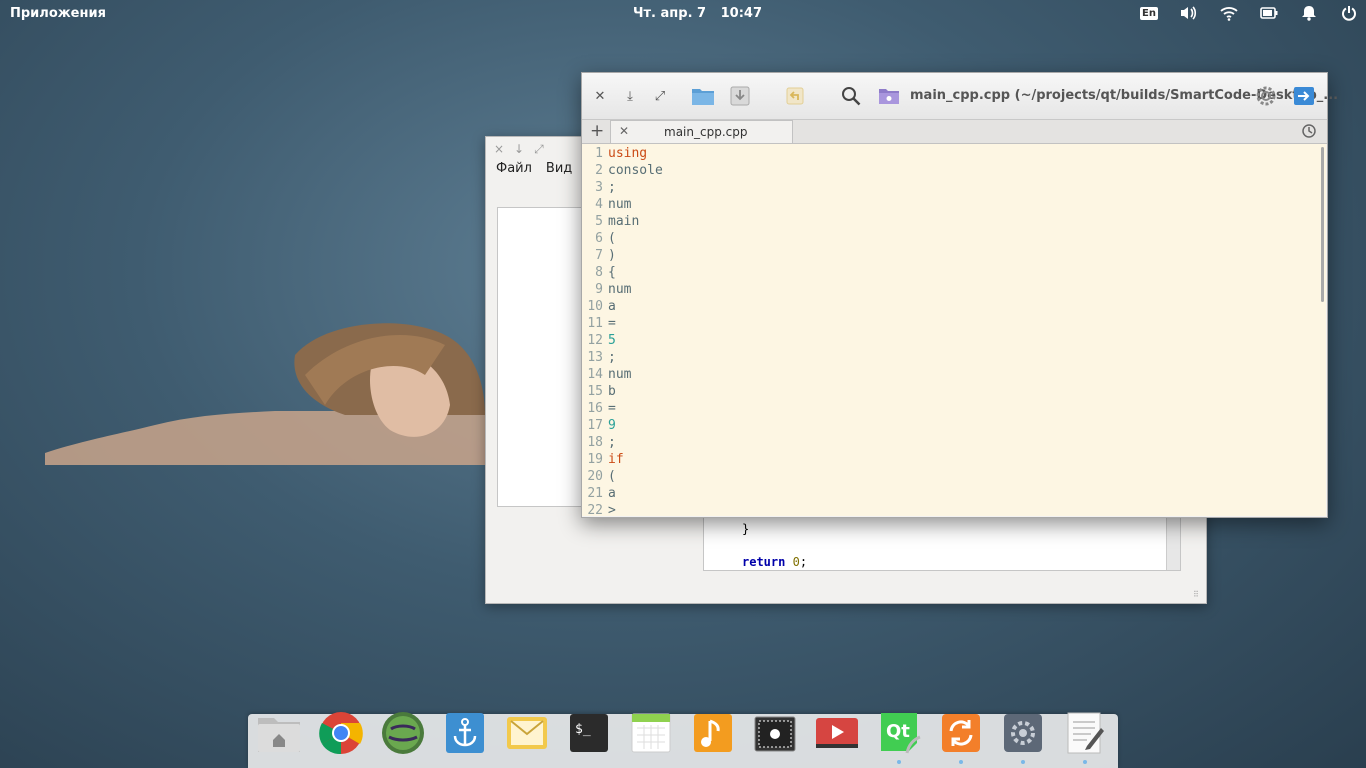  Describe the element at coordinates (942, 205) in the screenshot. I see `code-line: 4 num` at that location.